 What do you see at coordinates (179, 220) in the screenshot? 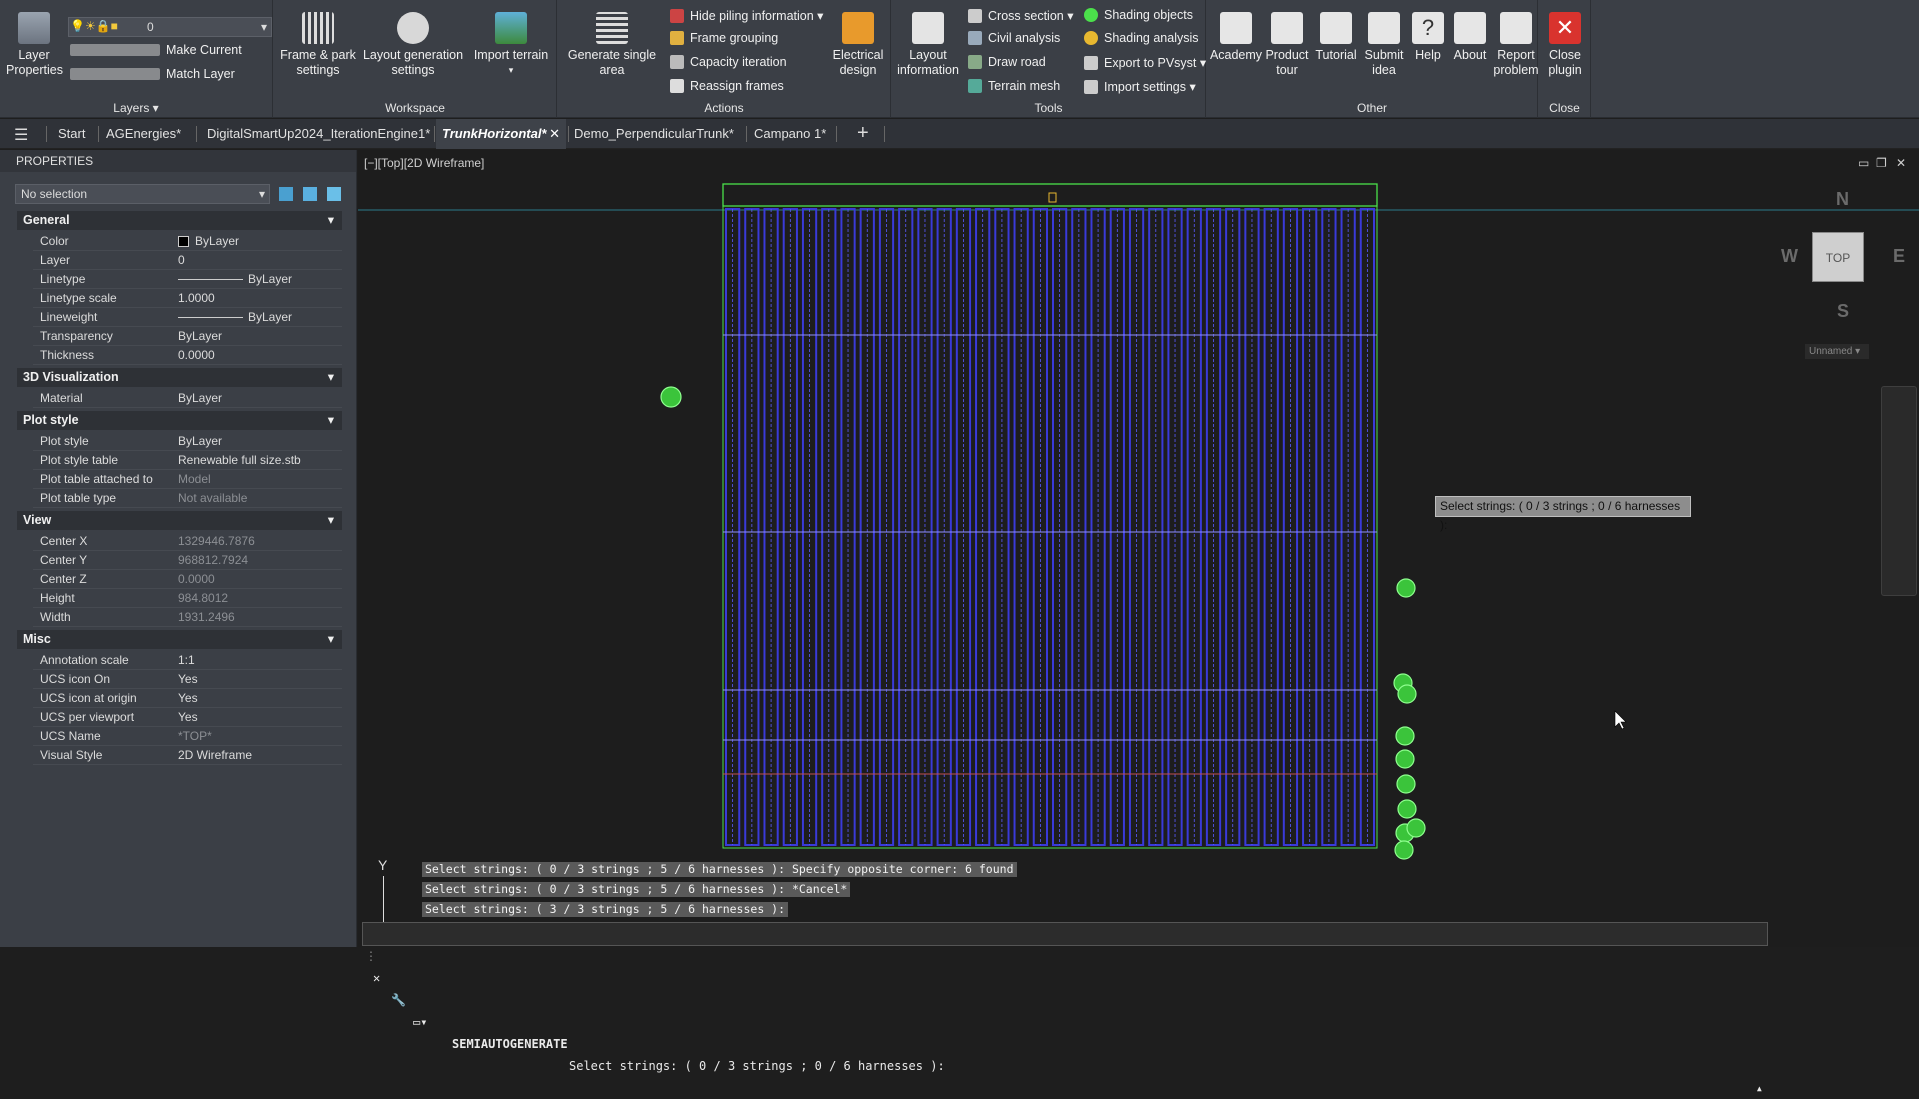
I see `section-general: General ▾` at bounding box center [179, 220].